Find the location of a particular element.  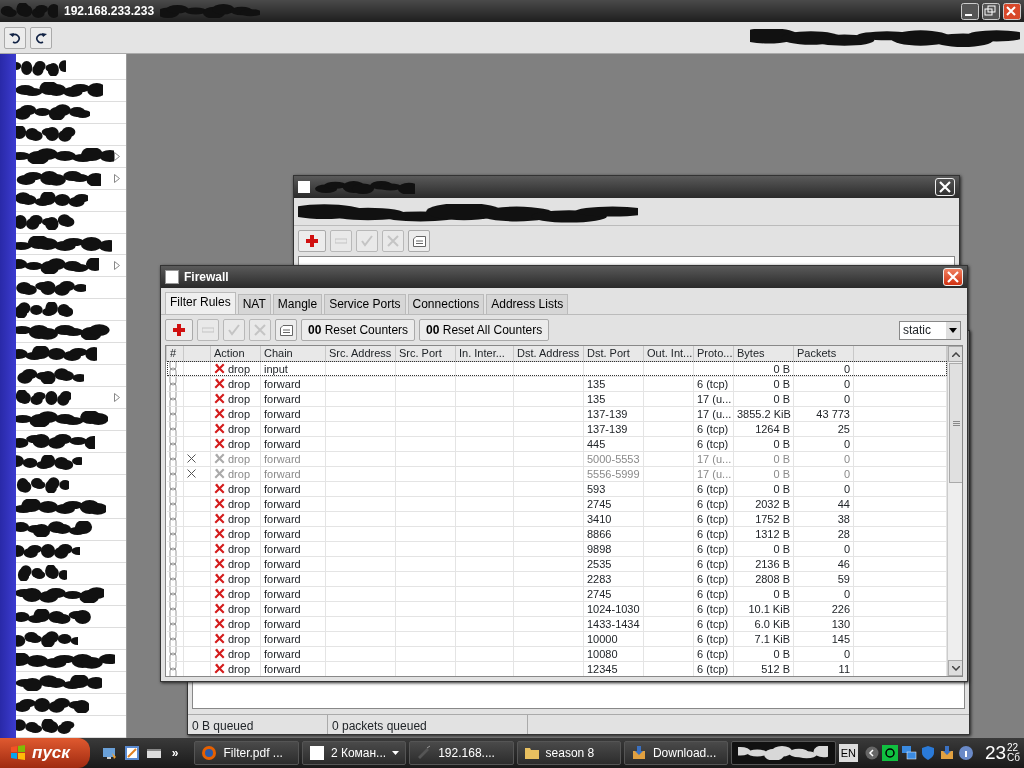

table-row: drop forward 1433-1434 6 (tcp) 6.0 KiB 130 is located at coordinates (556, 623).